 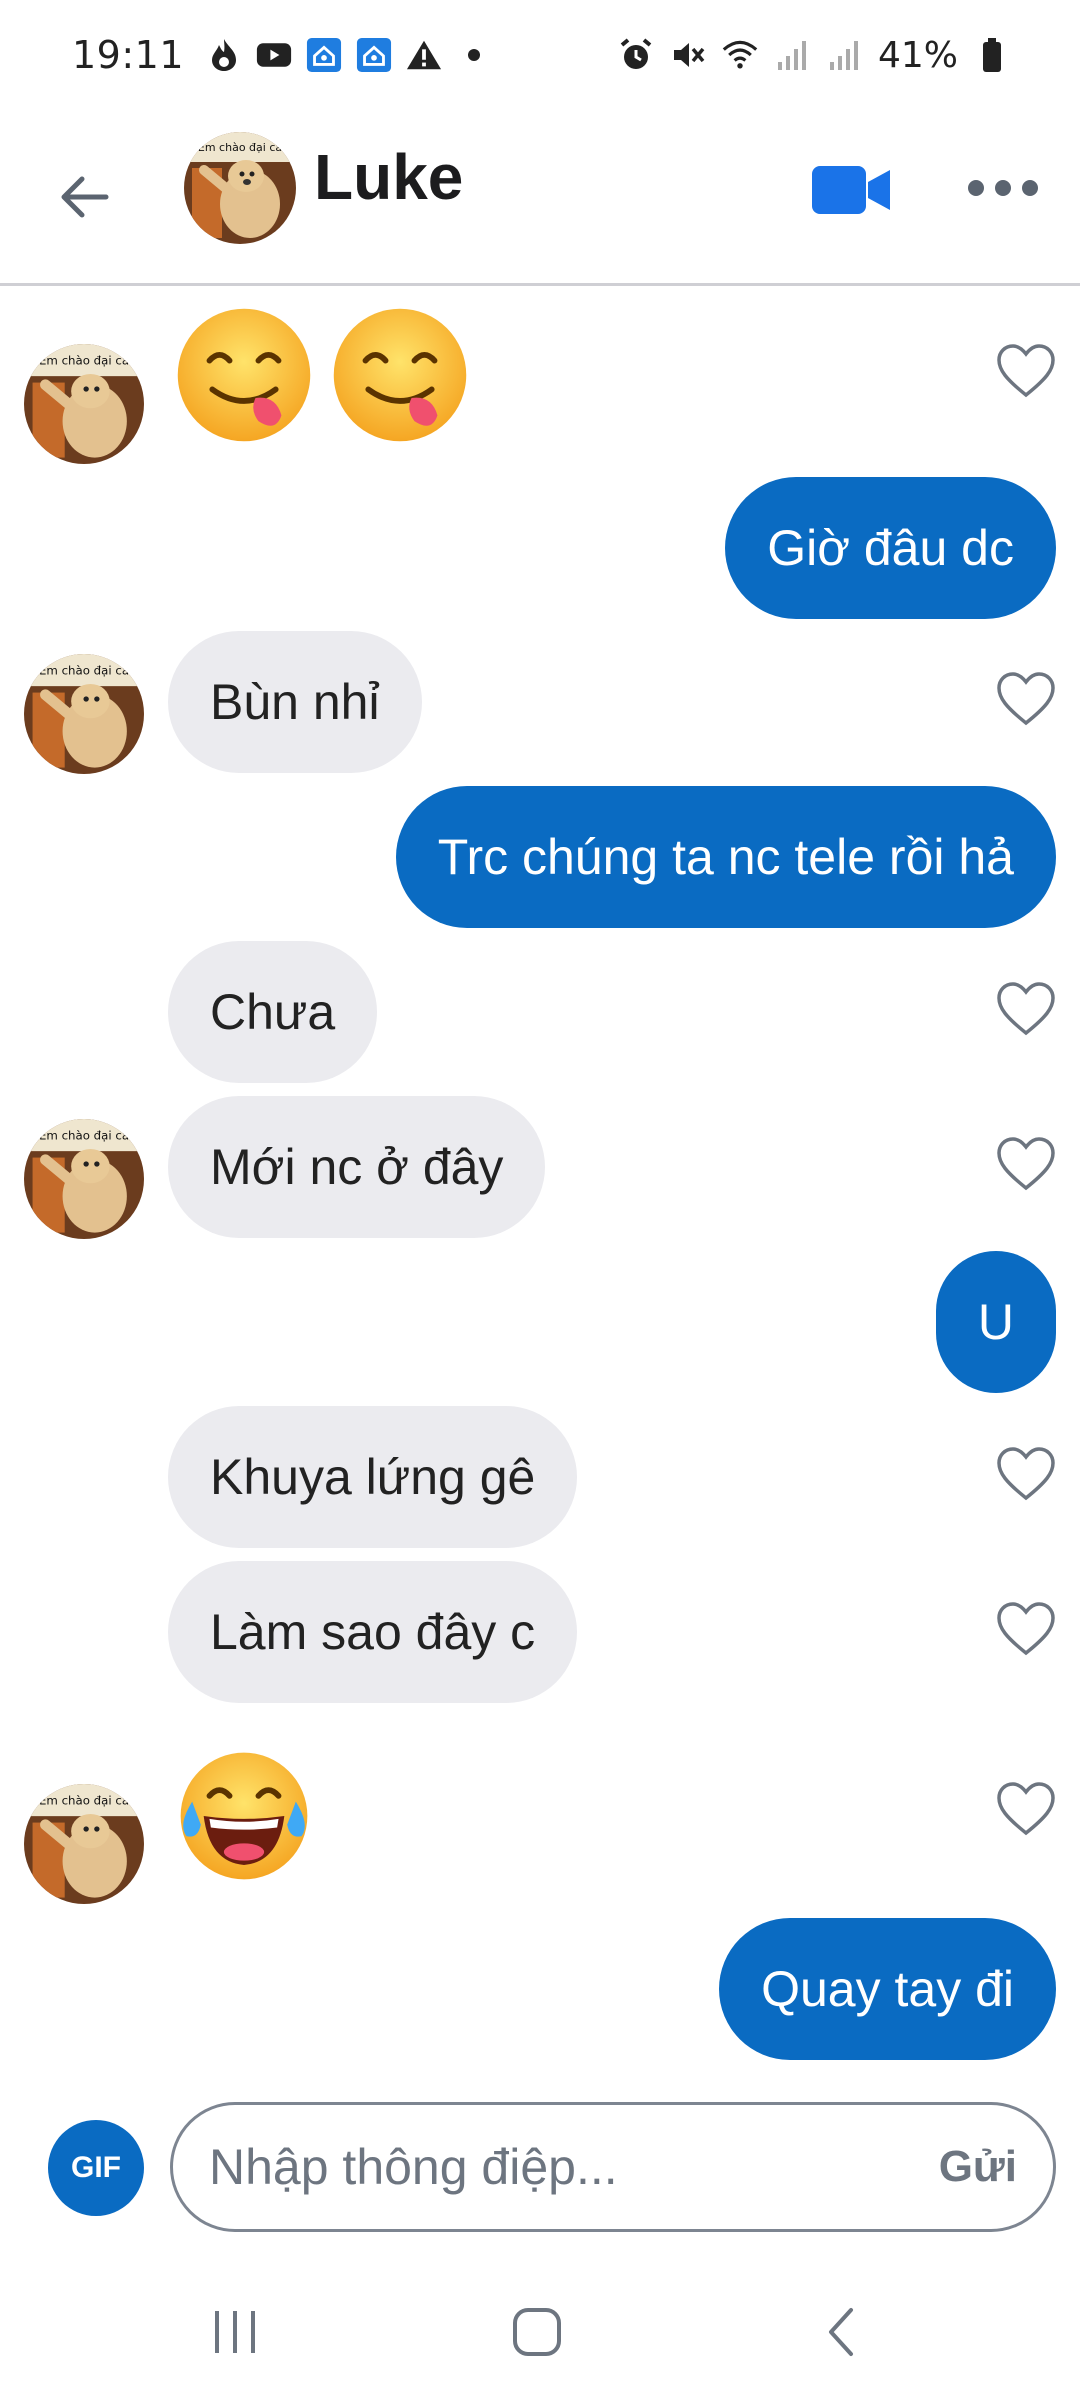 I want to click on home-button, so click(x=537, y=2332).